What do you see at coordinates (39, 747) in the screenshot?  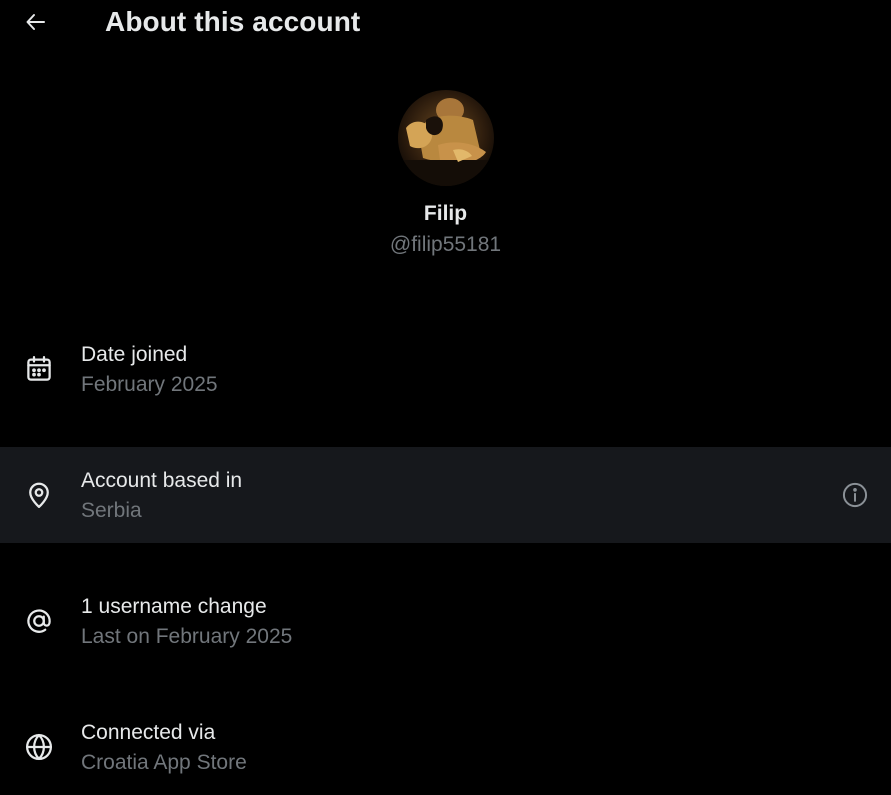 I see `globe-icon` at bounding box center [39, 747].